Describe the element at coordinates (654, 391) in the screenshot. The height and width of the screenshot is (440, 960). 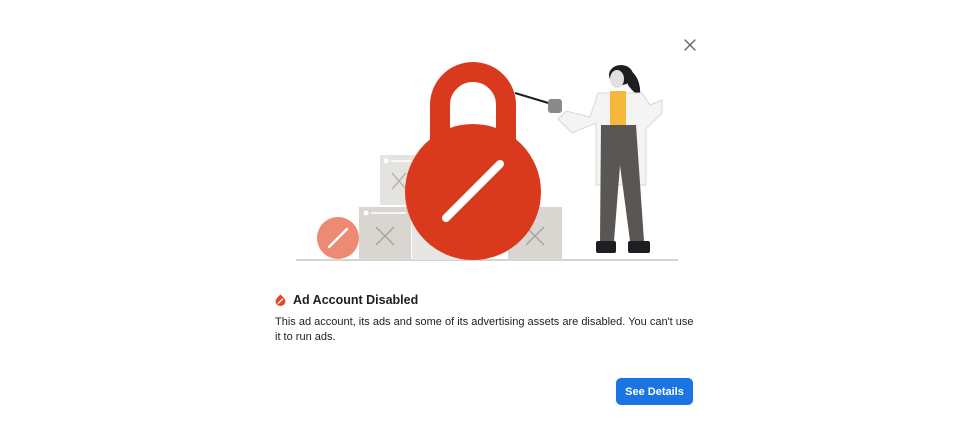
I see `see-details-button: See Details` at that location.